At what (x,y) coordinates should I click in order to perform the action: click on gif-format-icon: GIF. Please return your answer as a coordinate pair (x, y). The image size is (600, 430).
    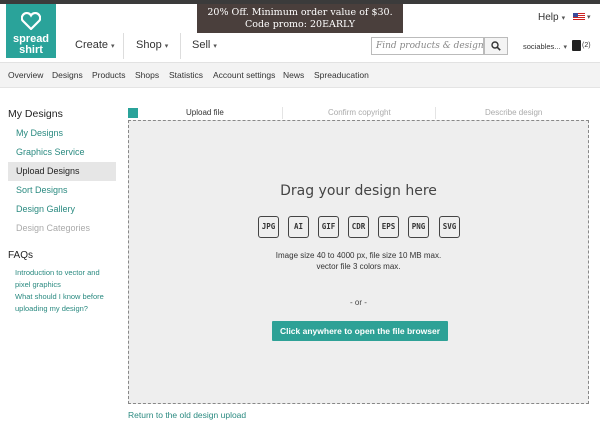
    Looking at the image, I should click on (328, 227).